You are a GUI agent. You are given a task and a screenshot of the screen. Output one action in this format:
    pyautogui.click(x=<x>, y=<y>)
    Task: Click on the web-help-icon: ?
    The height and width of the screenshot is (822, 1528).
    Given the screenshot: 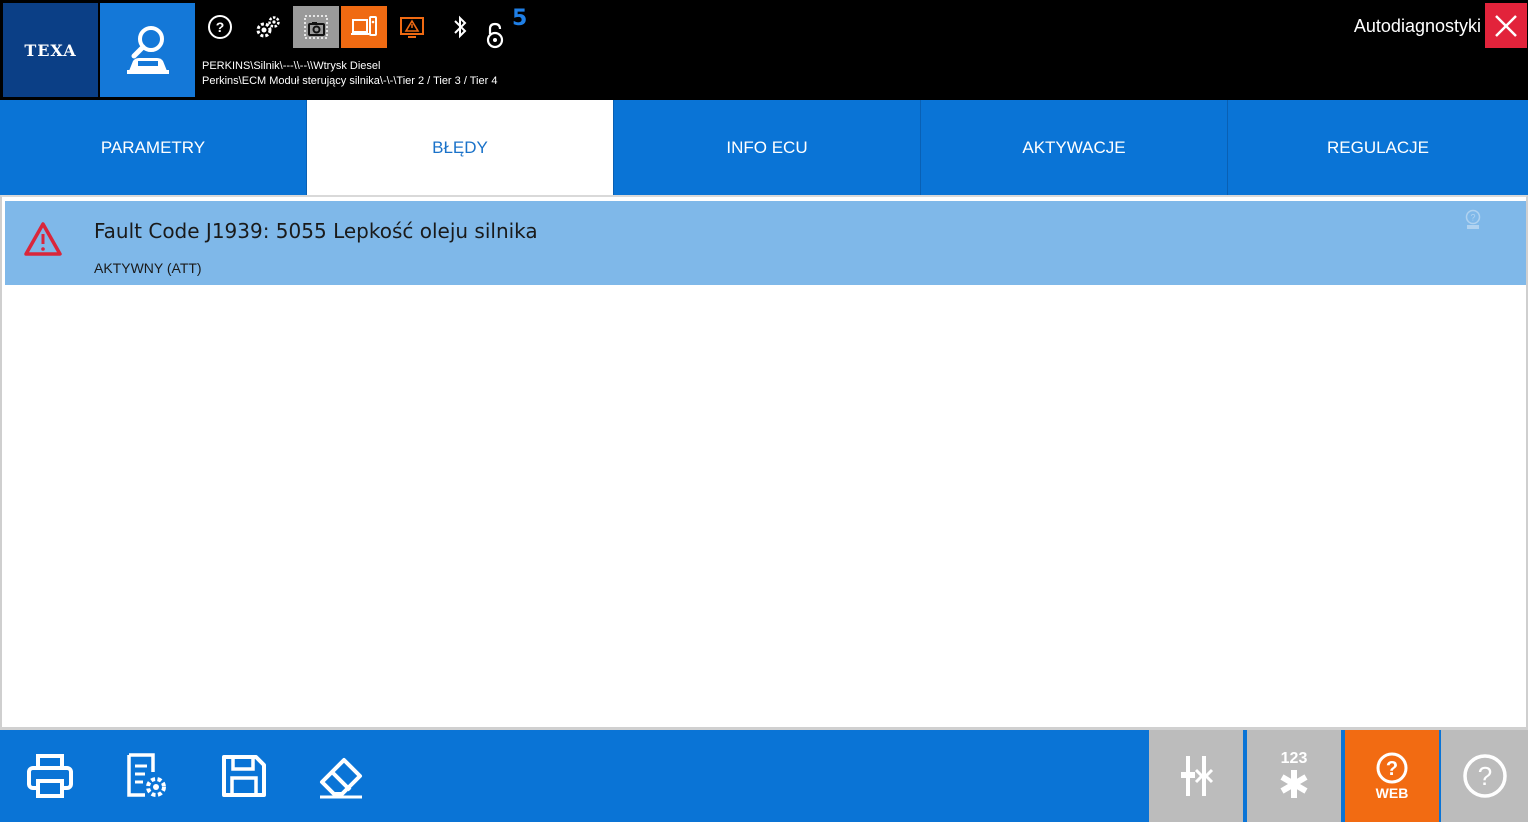 What is the action you would take?
    pyautogui.click(x=1473, y=220)
    